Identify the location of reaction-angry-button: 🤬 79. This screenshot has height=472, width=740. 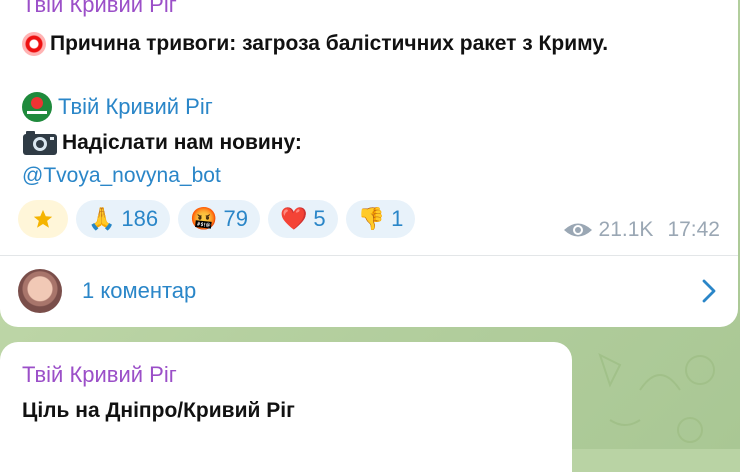
(219, 219).